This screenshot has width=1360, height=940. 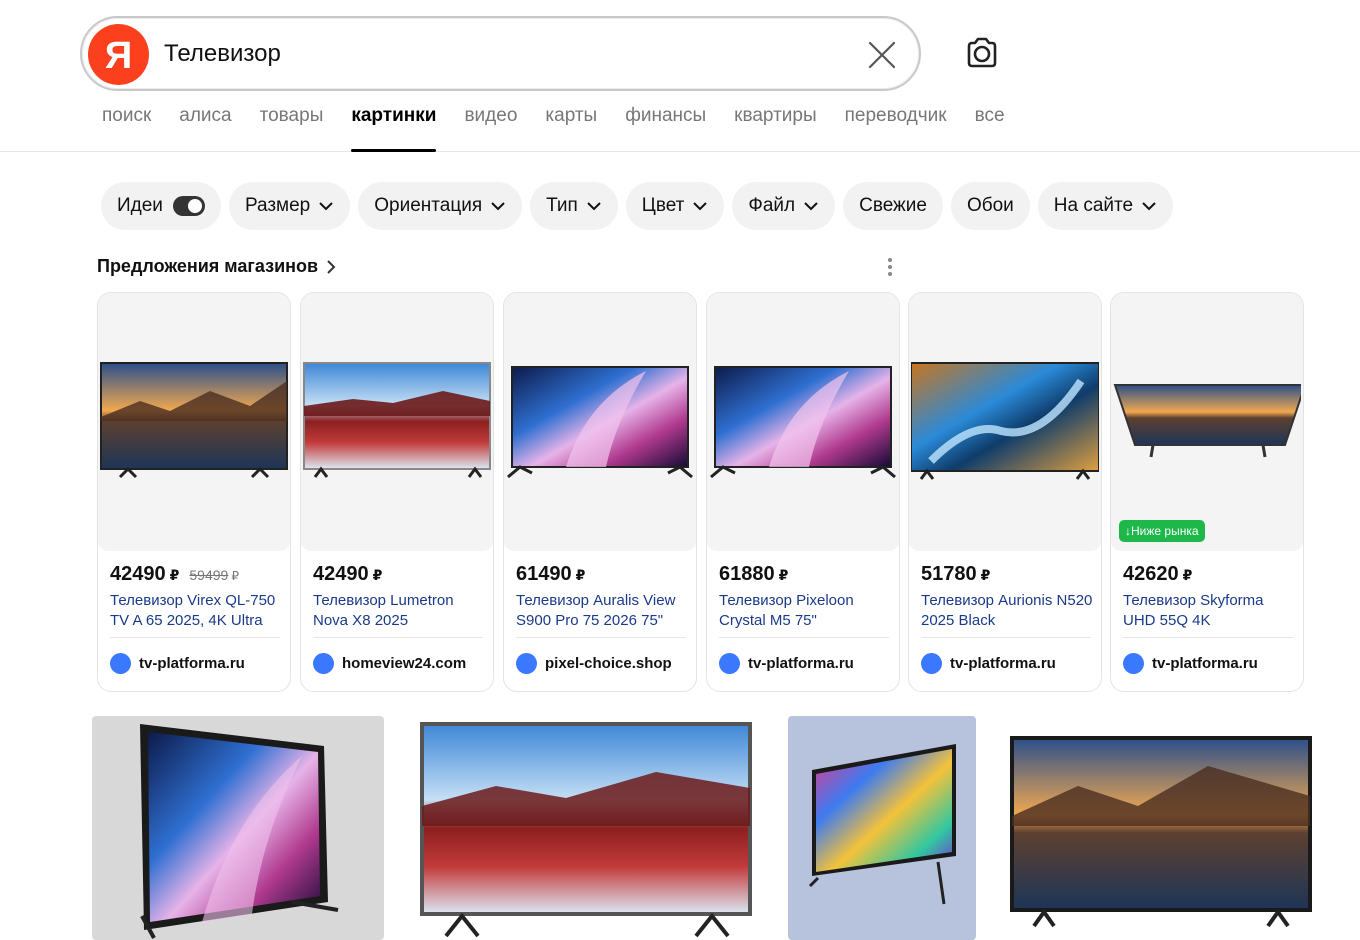 What do you see at coordinates (205, 128) in the screenshot?
I see `tab-alice: алиса` at bounding box center [205, 128].